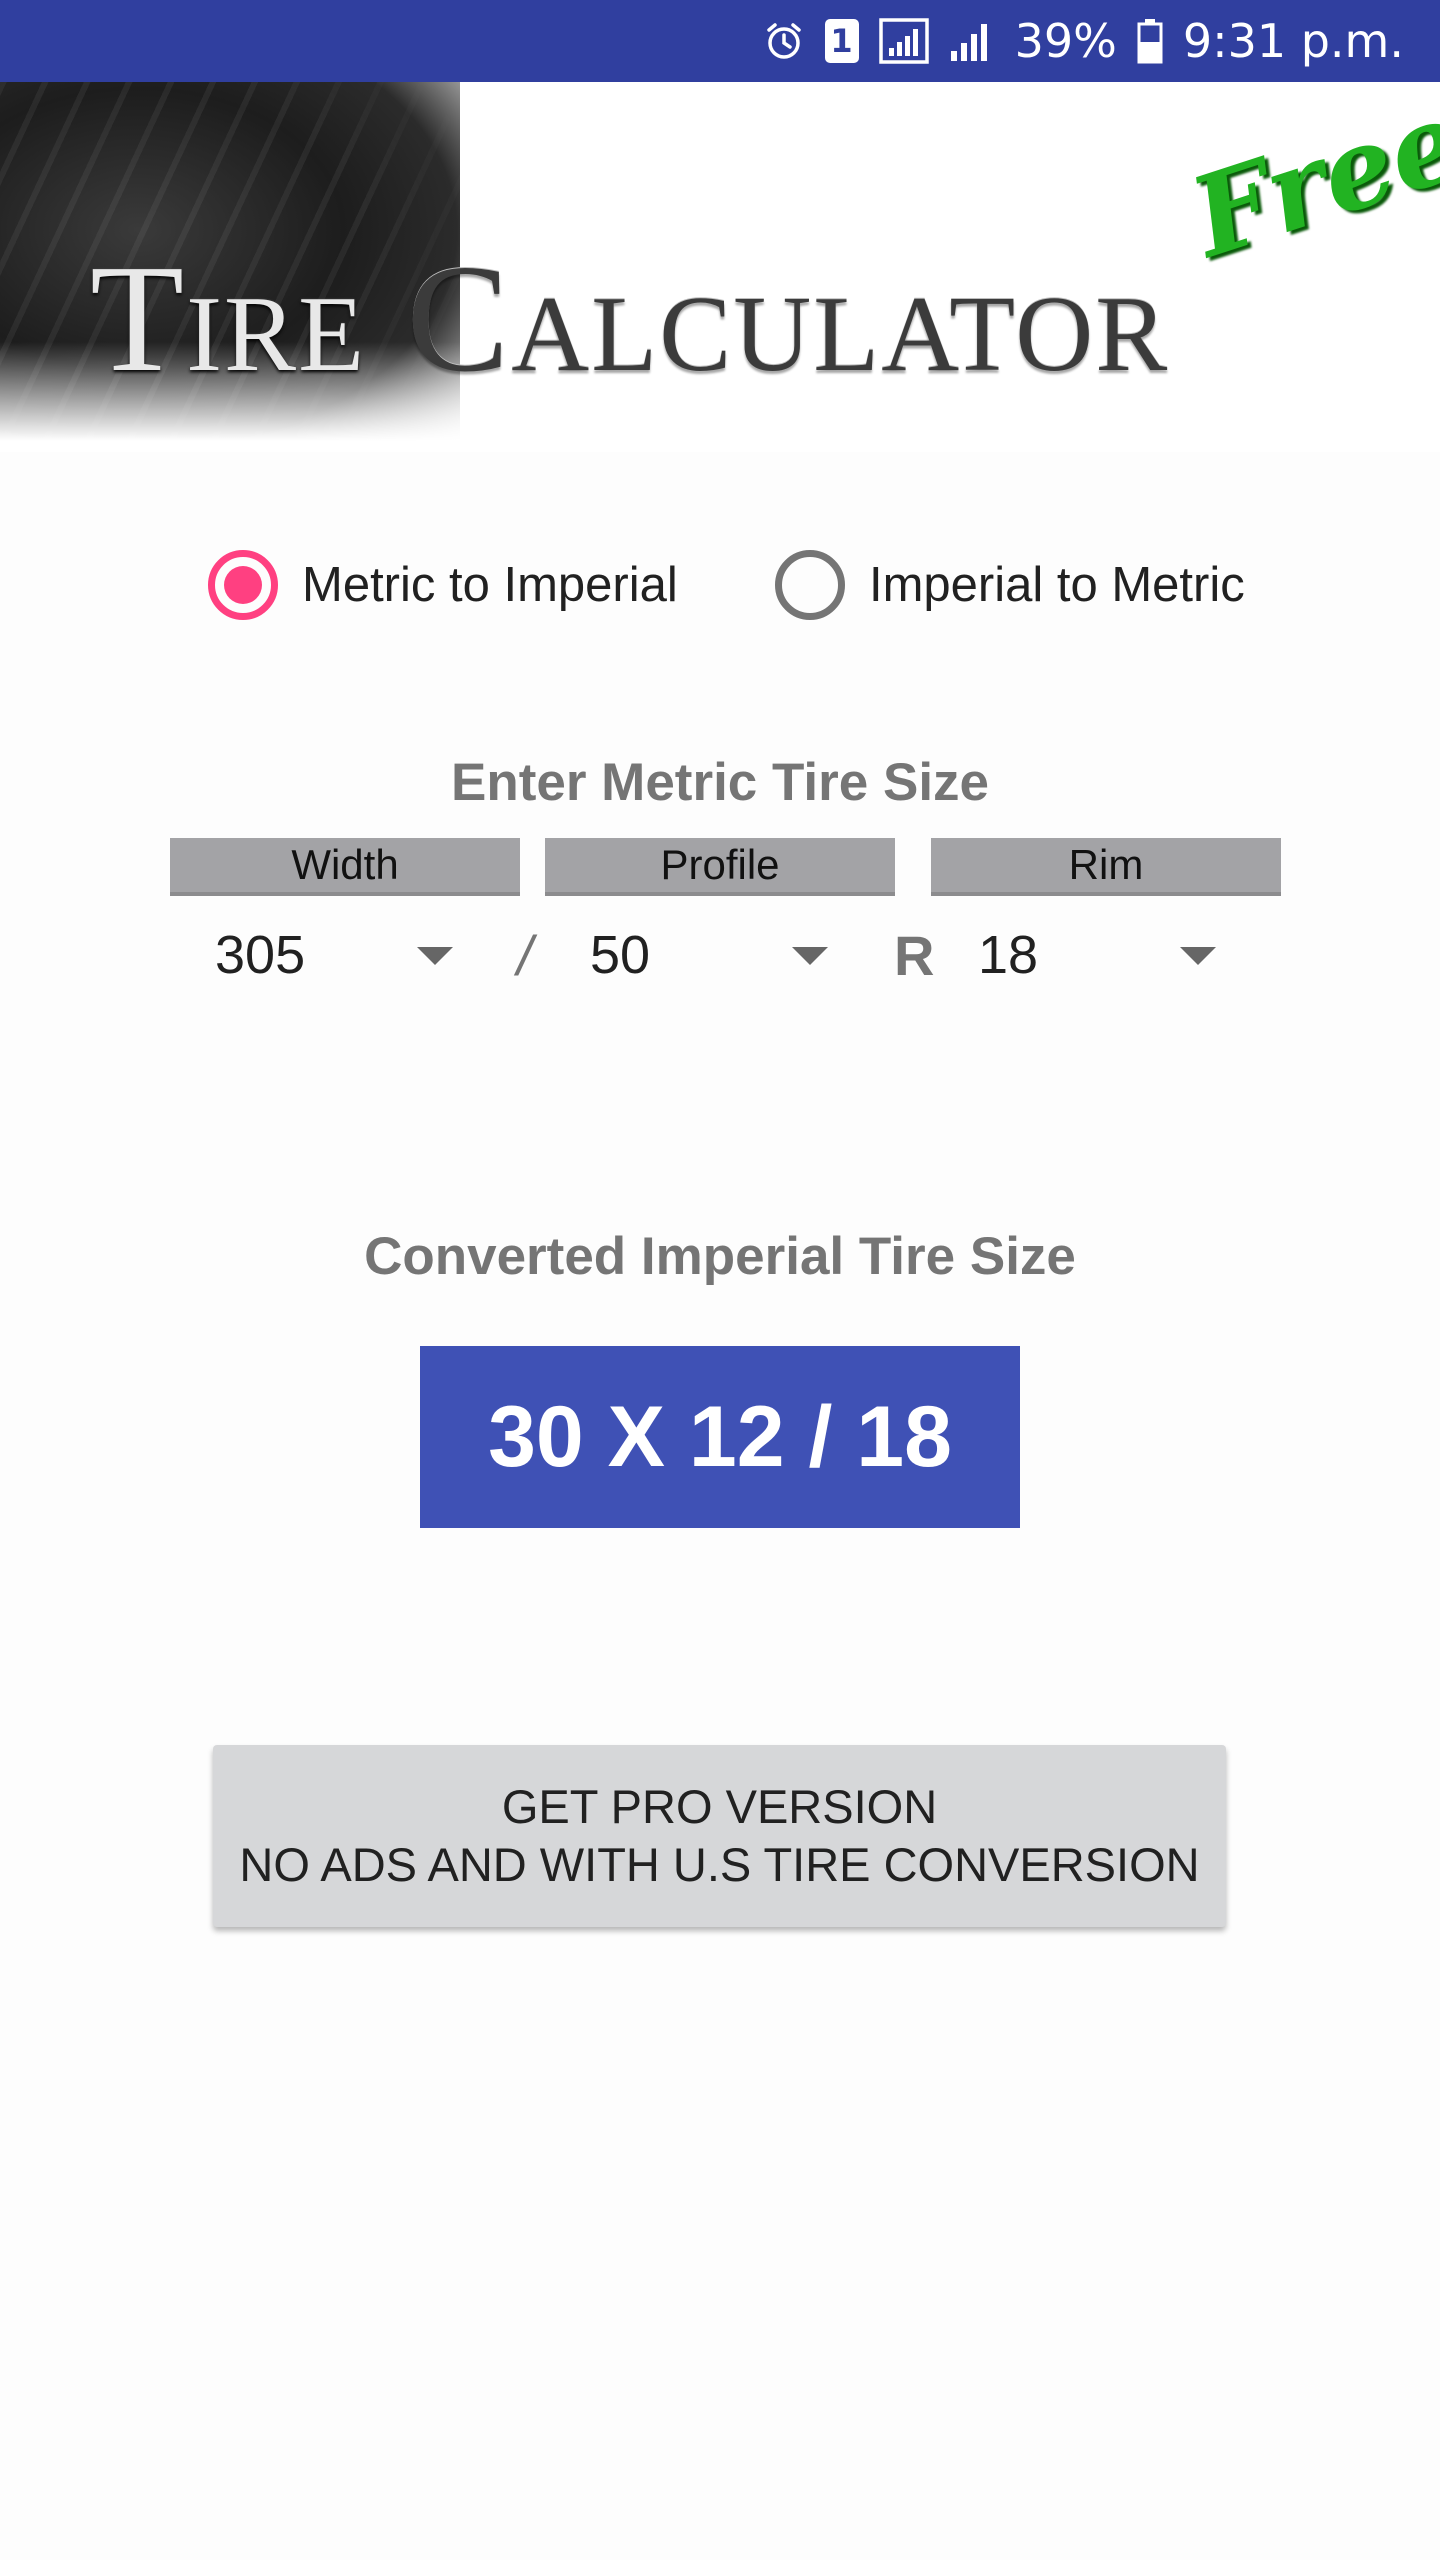 The image size is (1440, 2560). What do you see at coordinates (1008, 955) in the screenshot?
I see `rim-value: 18` at bounding box center [1008, 955].